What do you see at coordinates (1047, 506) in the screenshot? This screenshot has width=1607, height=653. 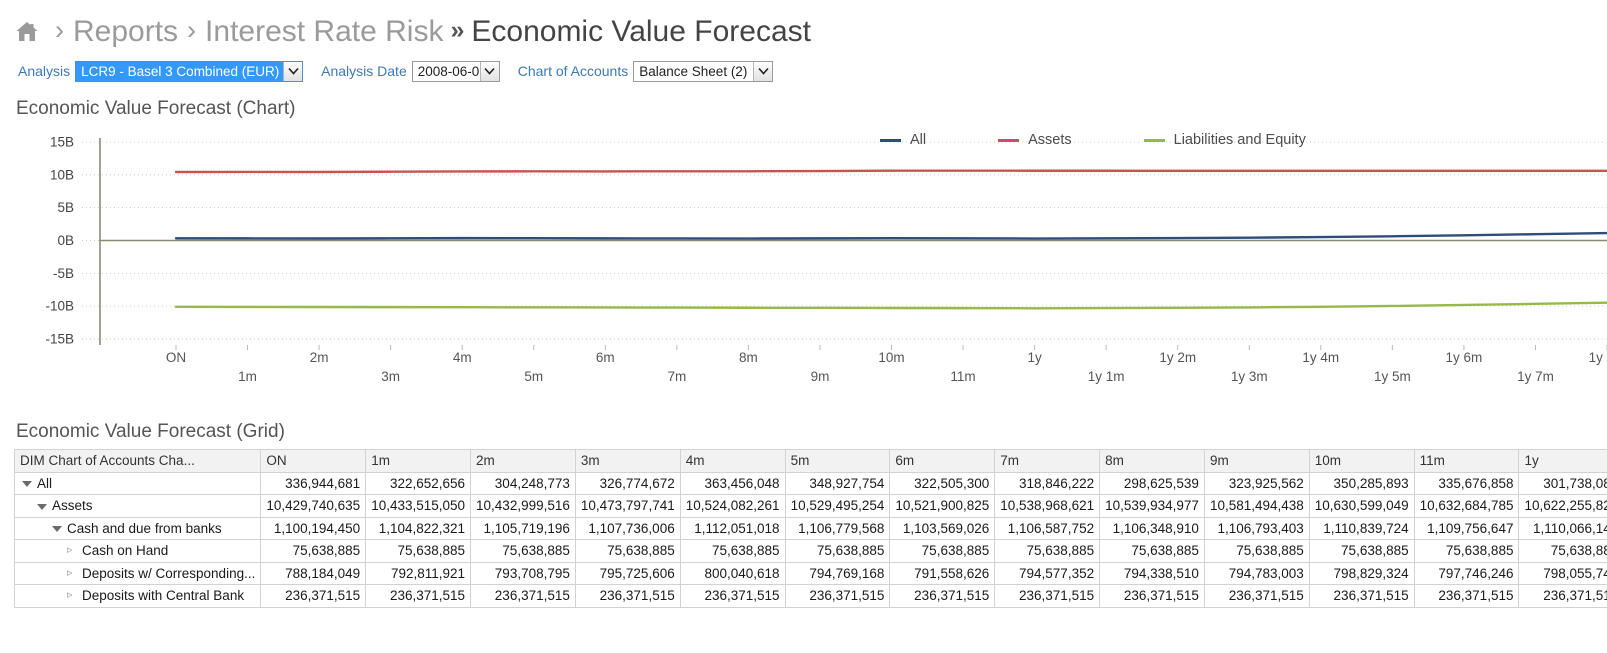 I see `table-cell-value: 10,538,968,621` at bounding box center [1047, 506].